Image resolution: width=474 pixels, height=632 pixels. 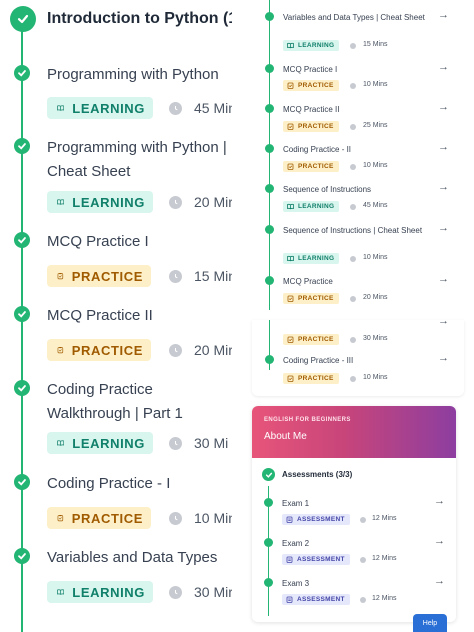 What do you see at coordinates (358, 230) in the screenshot?
I see `item-title: Sequence of Instructions | Cheat Sheet` at bounding box center [358, 230].